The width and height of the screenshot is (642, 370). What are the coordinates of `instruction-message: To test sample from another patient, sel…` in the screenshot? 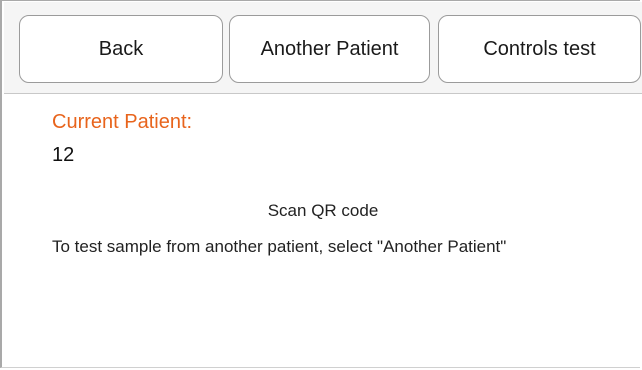 It's located at (279, 246).